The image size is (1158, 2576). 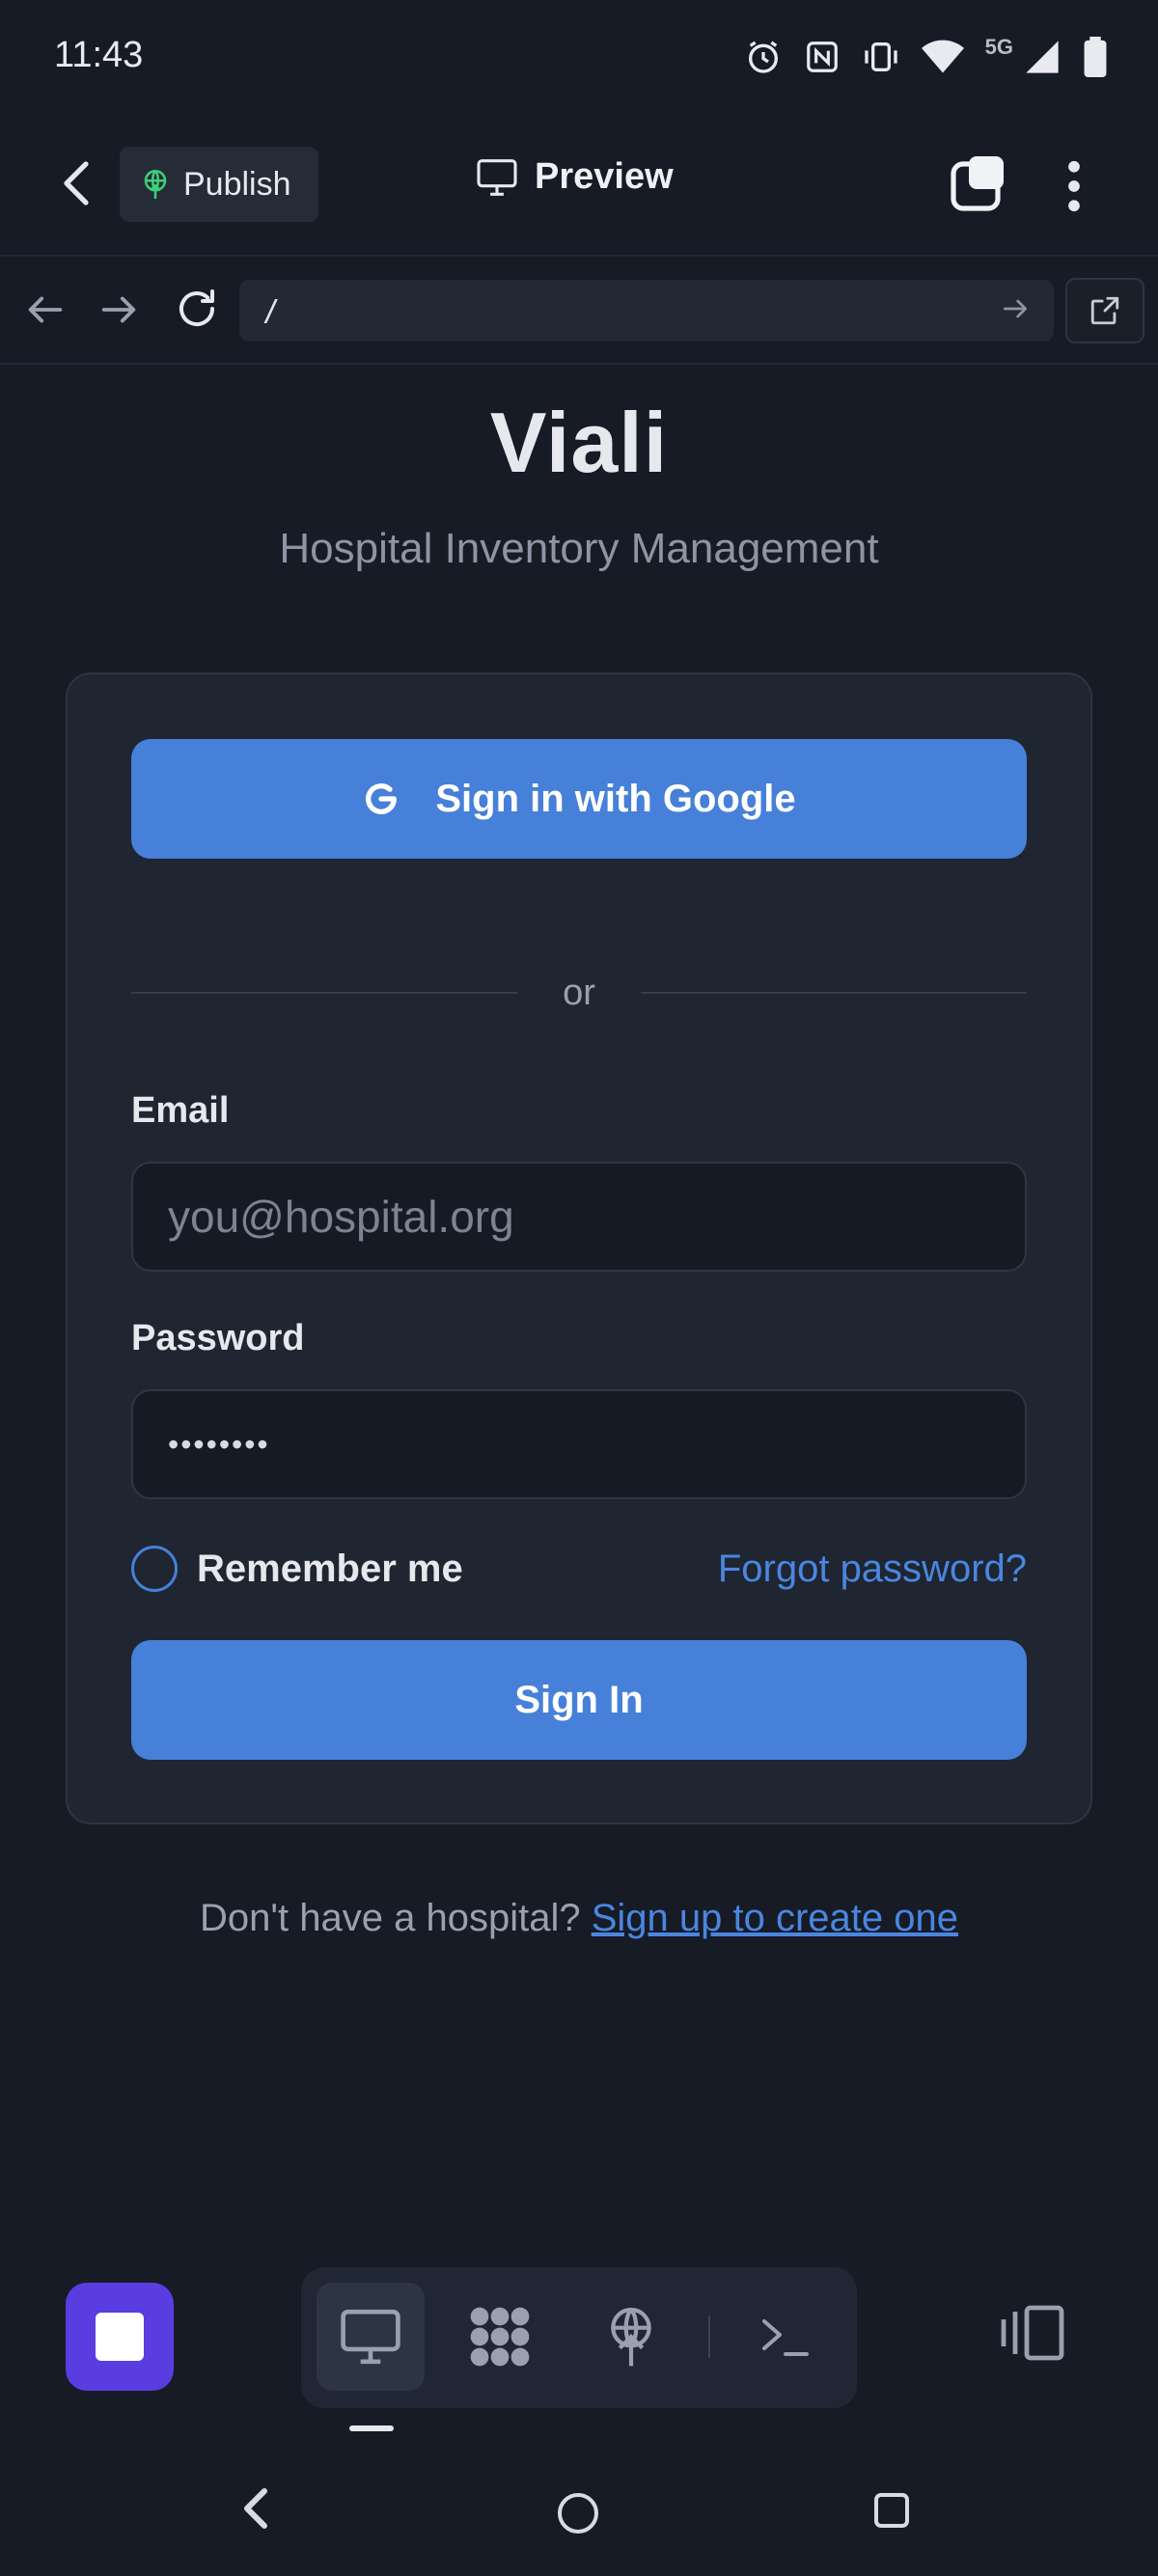 What do you see at coordinates (382, 799) in the screenshot?
I see `google-icon` at bounding box center [382, 799].